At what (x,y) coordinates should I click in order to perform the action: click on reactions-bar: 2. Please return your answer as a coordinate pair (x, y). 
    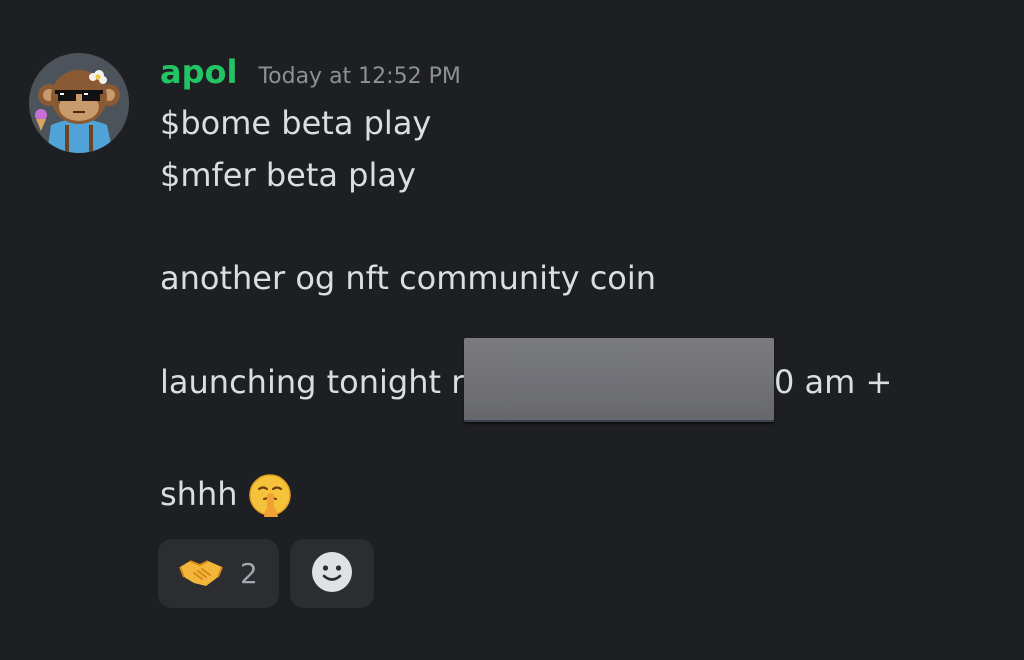
    Looking at the image, I should click on (266, 573).